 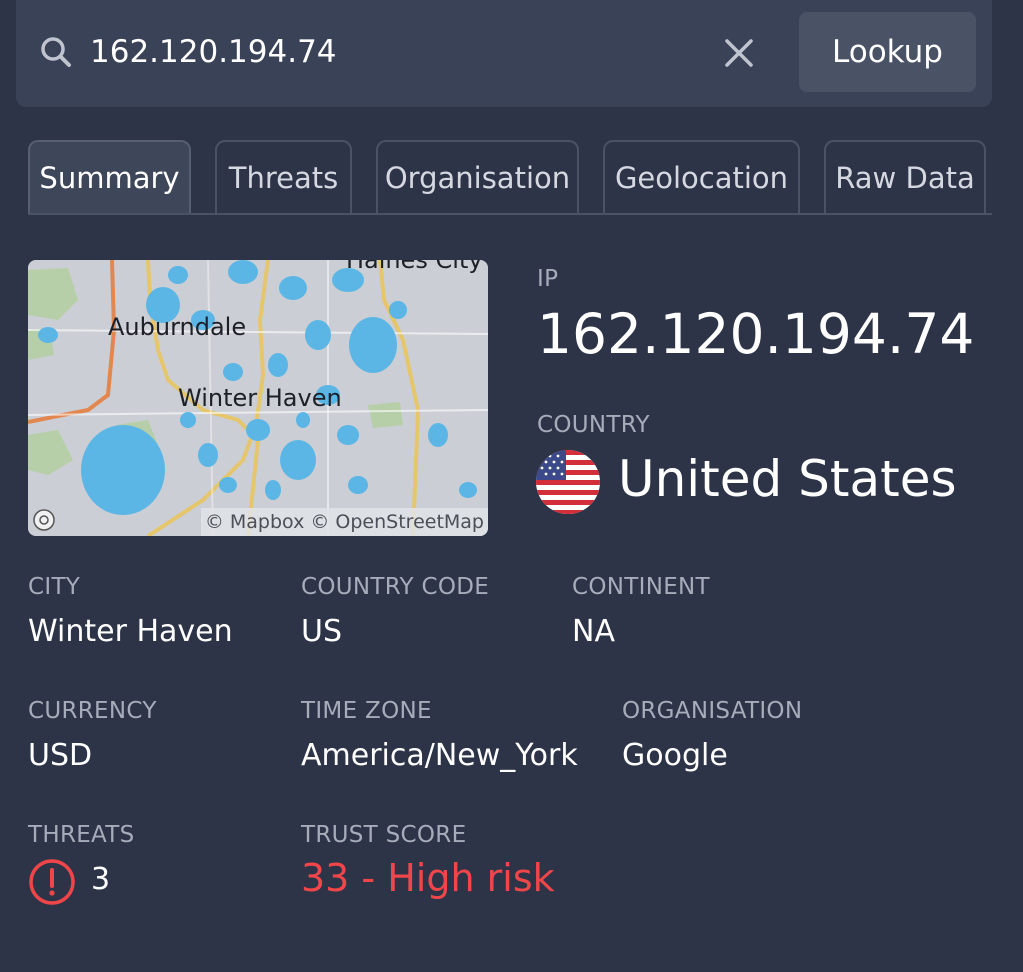 I want to click on organisation-value: Google, so click(x=675, y=755).